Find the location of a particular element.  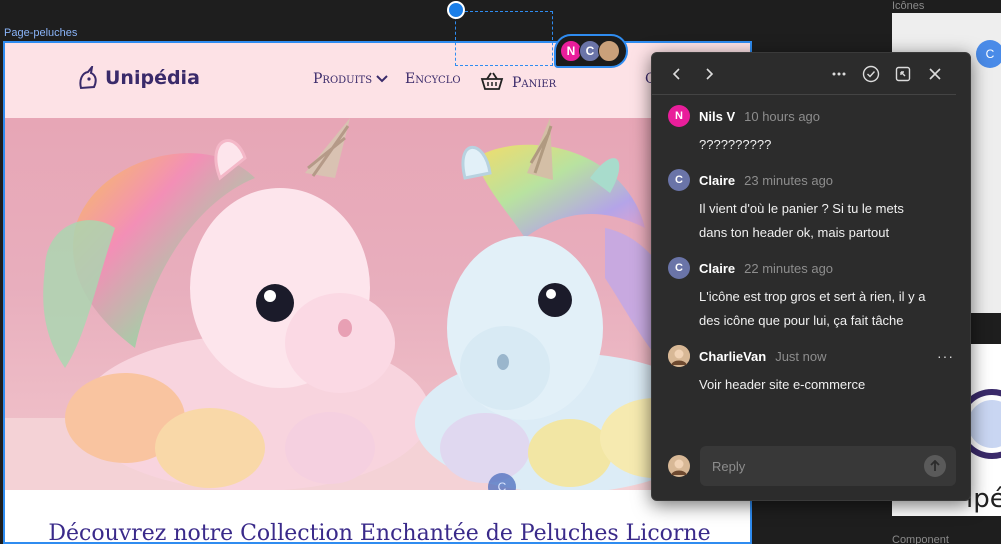

selection-handle is located at coordinates (456, 10).